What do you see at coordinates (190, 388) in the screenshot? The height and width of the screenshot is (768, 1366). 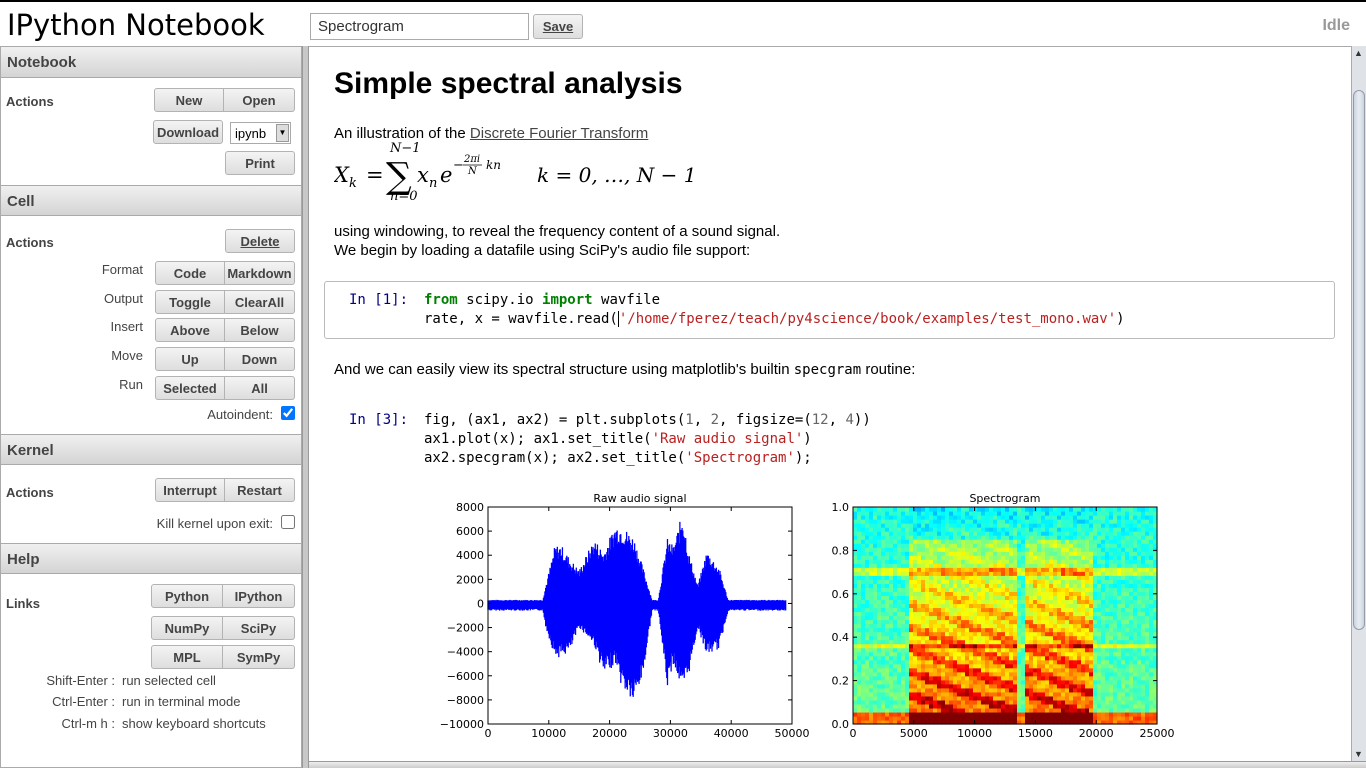 I see `run-selected-button: Selected` at bounding box center [190, 388].